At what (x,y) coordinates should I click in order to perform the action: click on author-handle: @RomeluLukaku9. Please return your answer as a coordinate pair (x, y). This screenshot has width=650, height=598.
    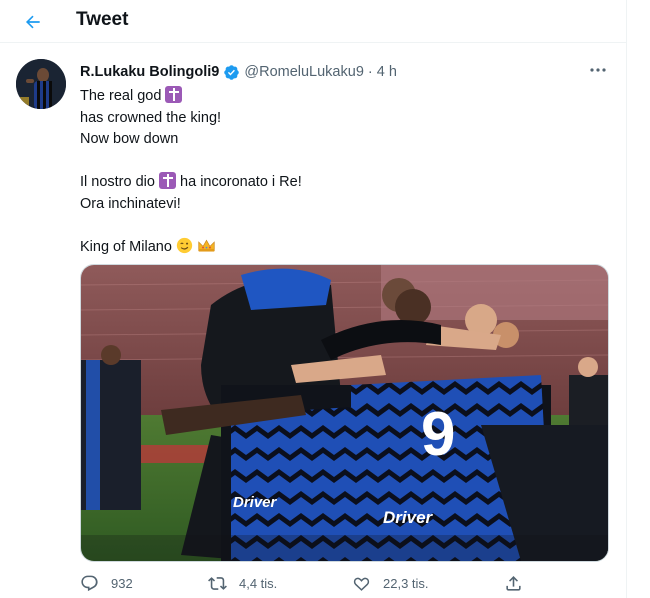
    Looking at the image, I should click on (304, 72).